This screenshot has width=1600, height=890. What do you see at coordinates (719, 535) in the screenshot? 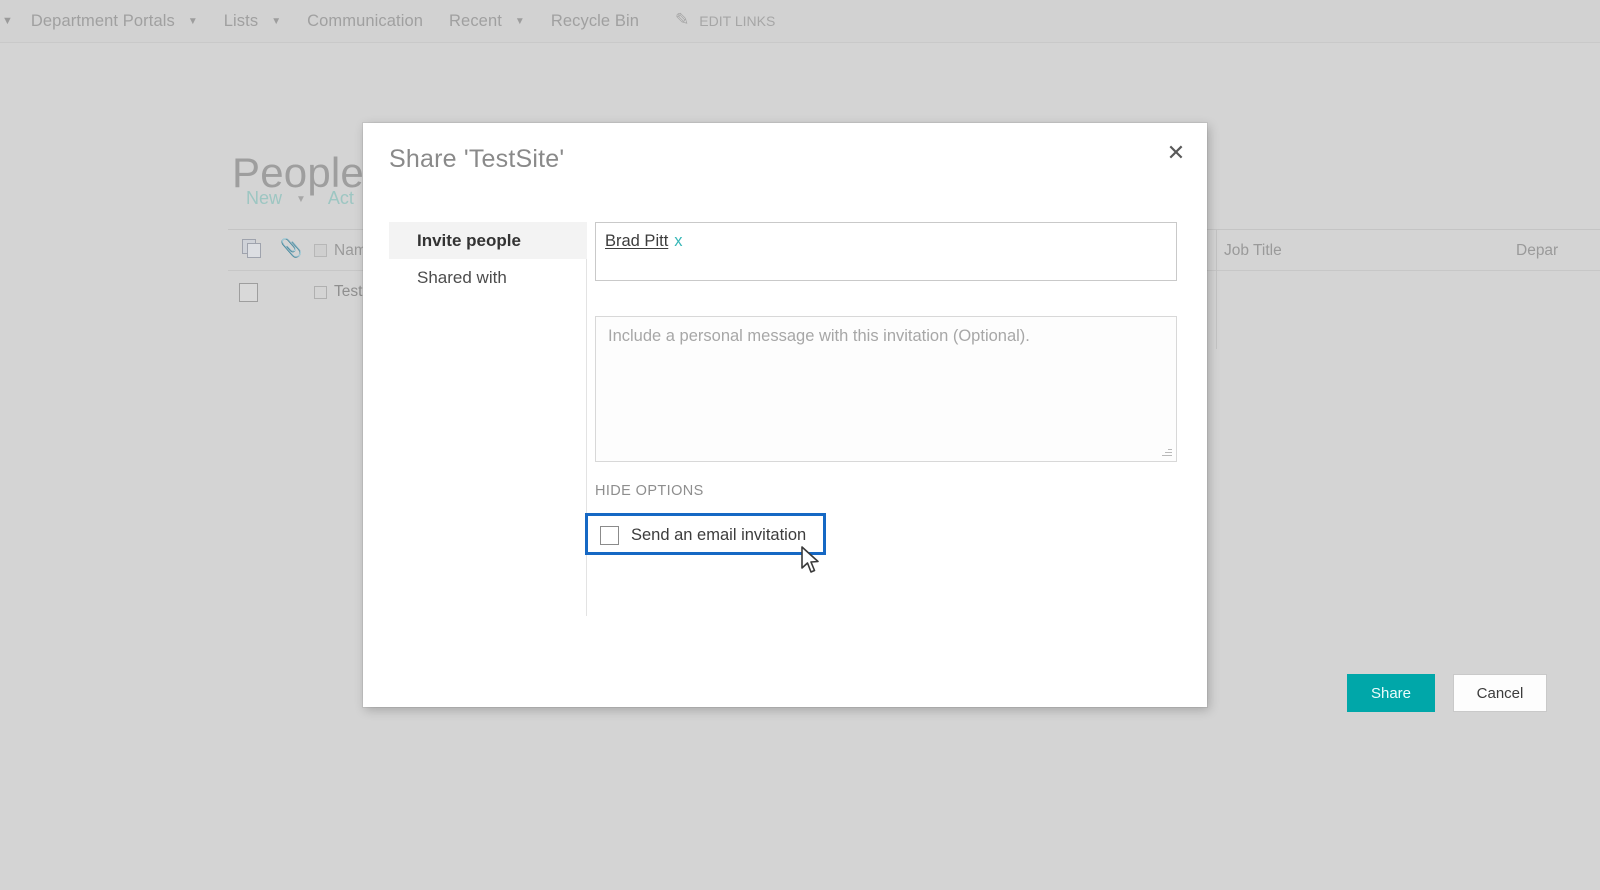
I see `send-email-invitation-label: Send an email invitation` at bounding box center [719, 535].